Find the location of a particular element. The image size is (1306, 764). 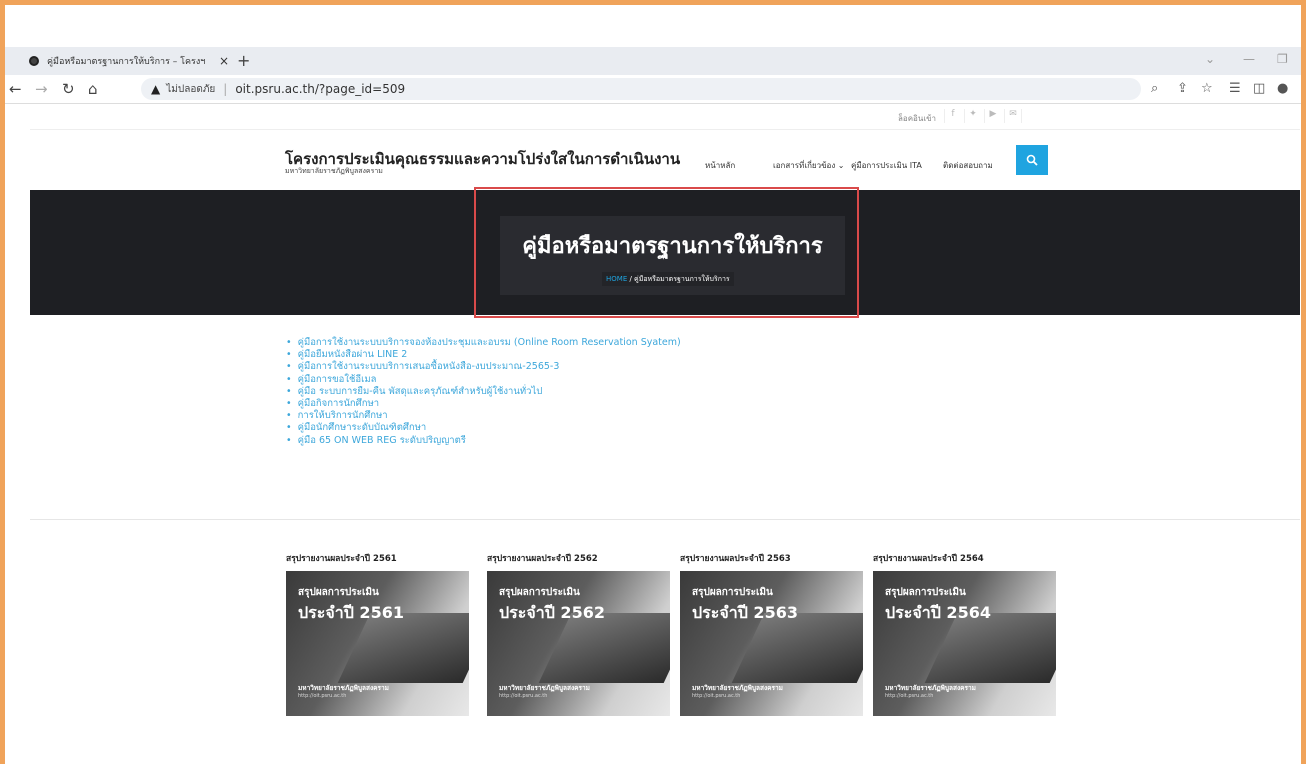

list-item: คู่มือ 65 ON WEB REG ระดับปริญญาตรี is located at coordinates (483, 441).